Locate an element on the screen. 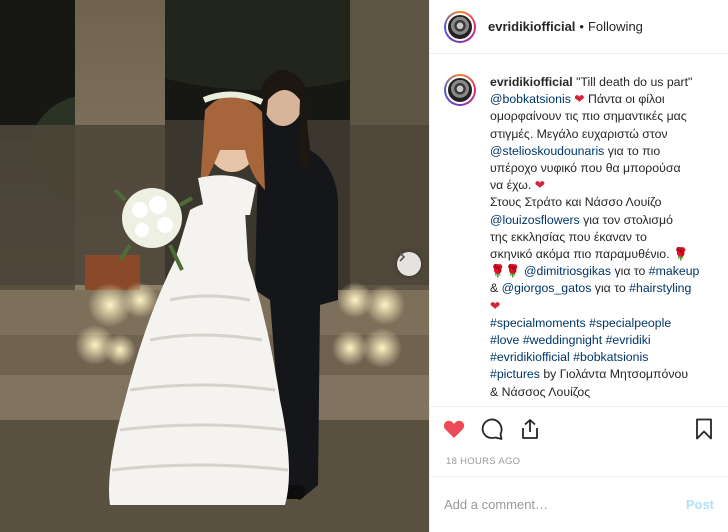 The height and width of the screenshot is (532, 728). share-icon is located at coordinates (530, 429).